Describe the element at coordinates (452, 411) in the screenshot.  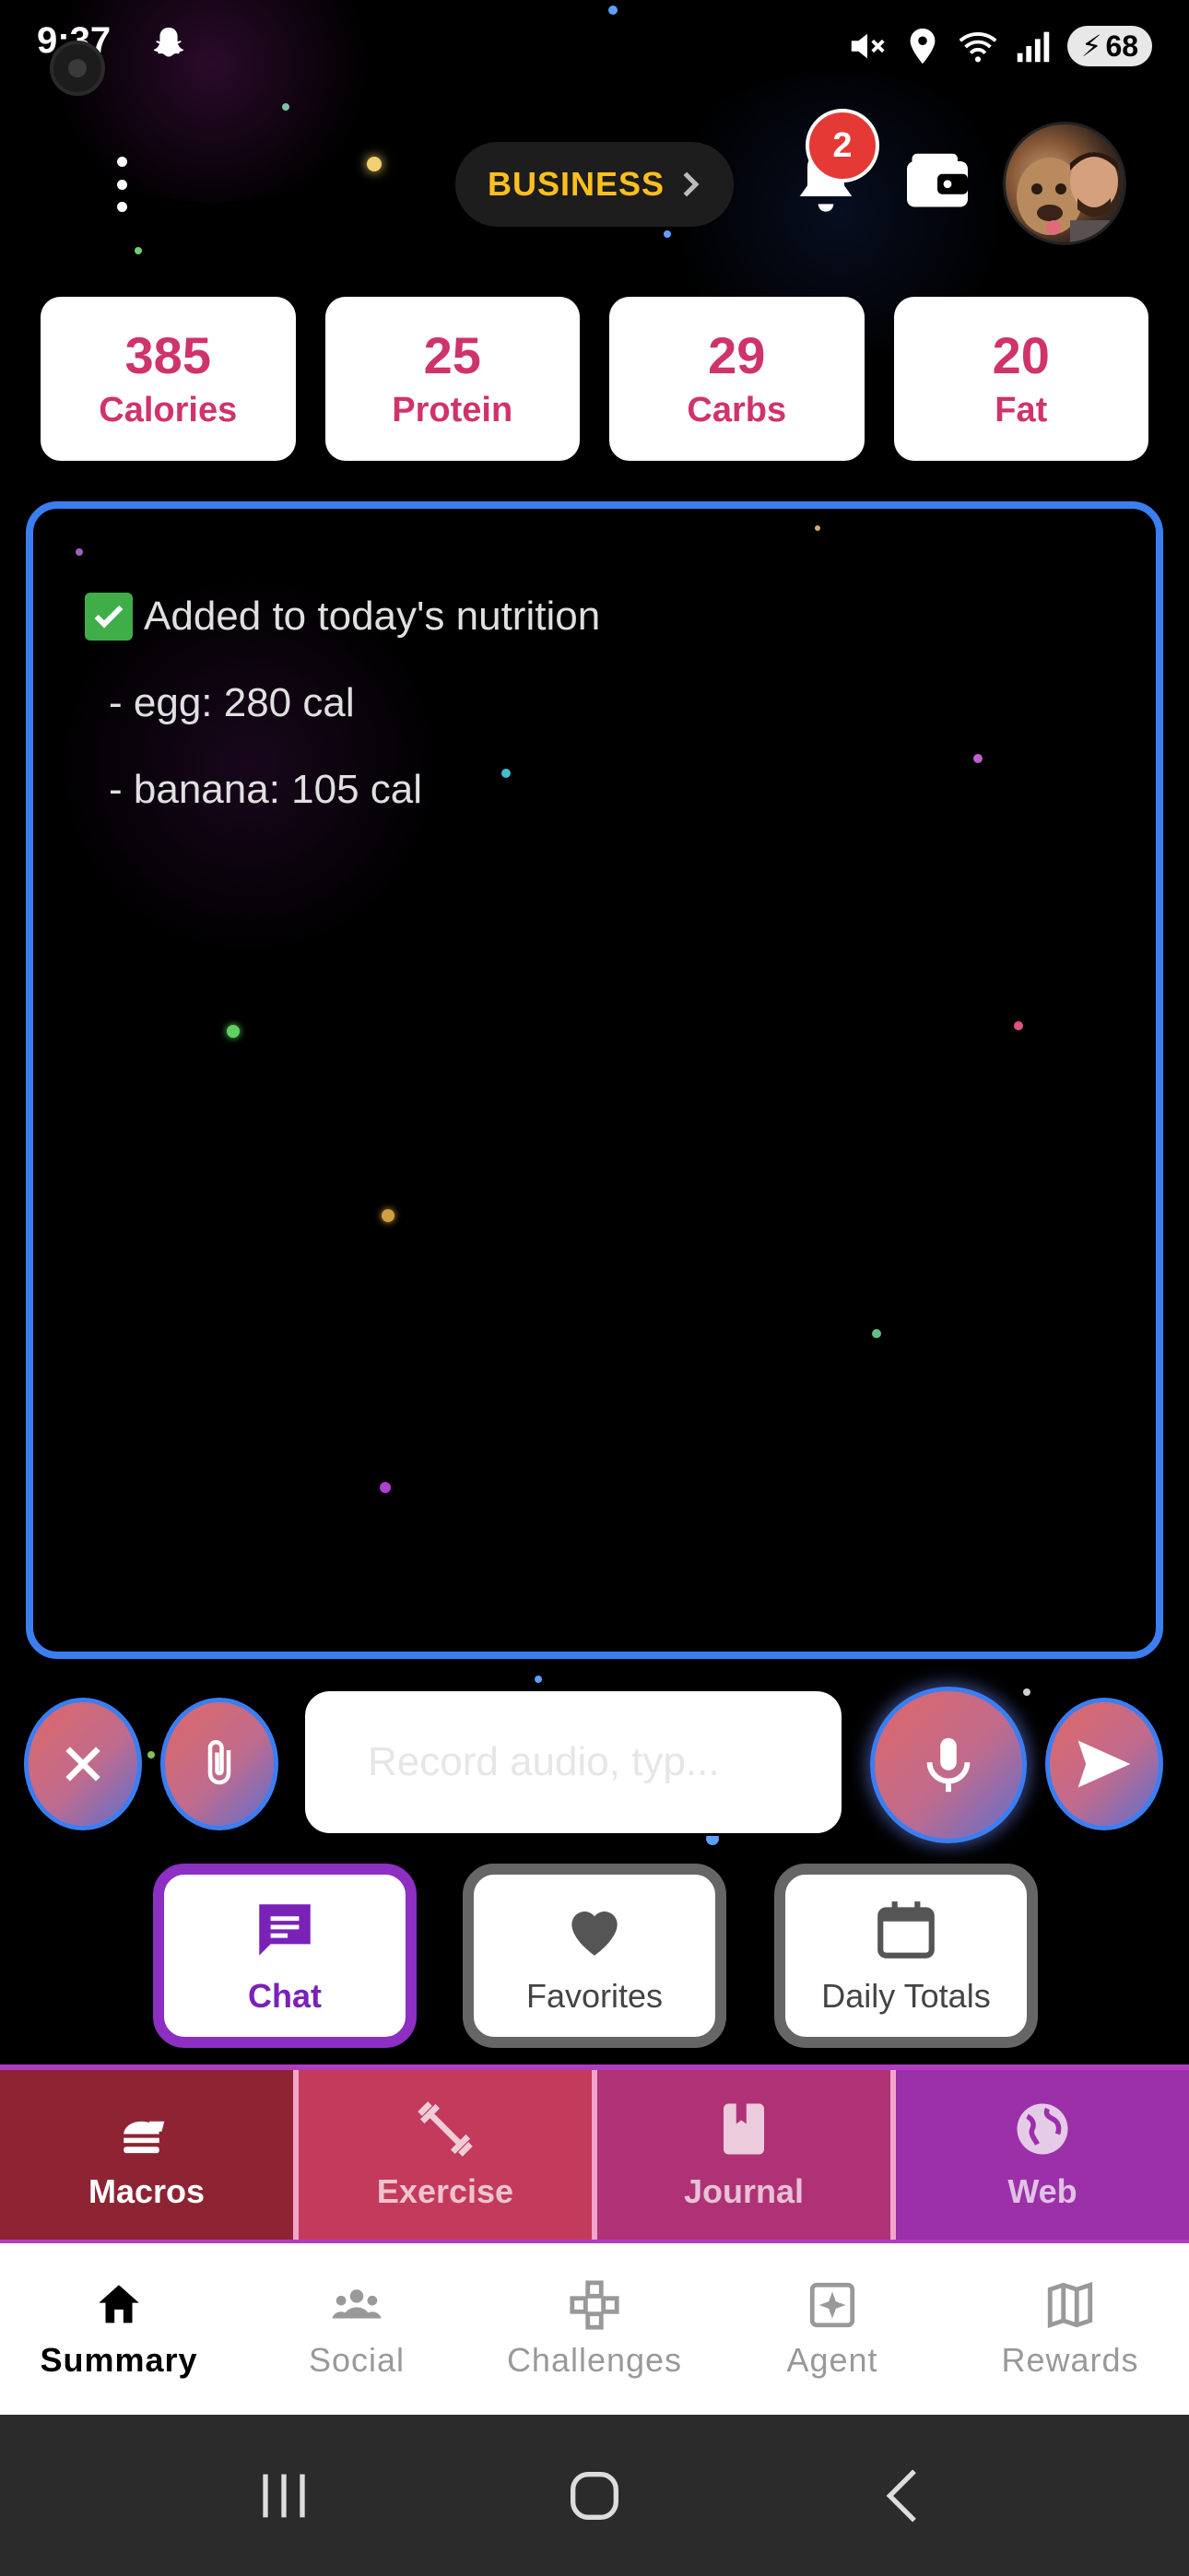
I see `macro-label: Protein` at that location.